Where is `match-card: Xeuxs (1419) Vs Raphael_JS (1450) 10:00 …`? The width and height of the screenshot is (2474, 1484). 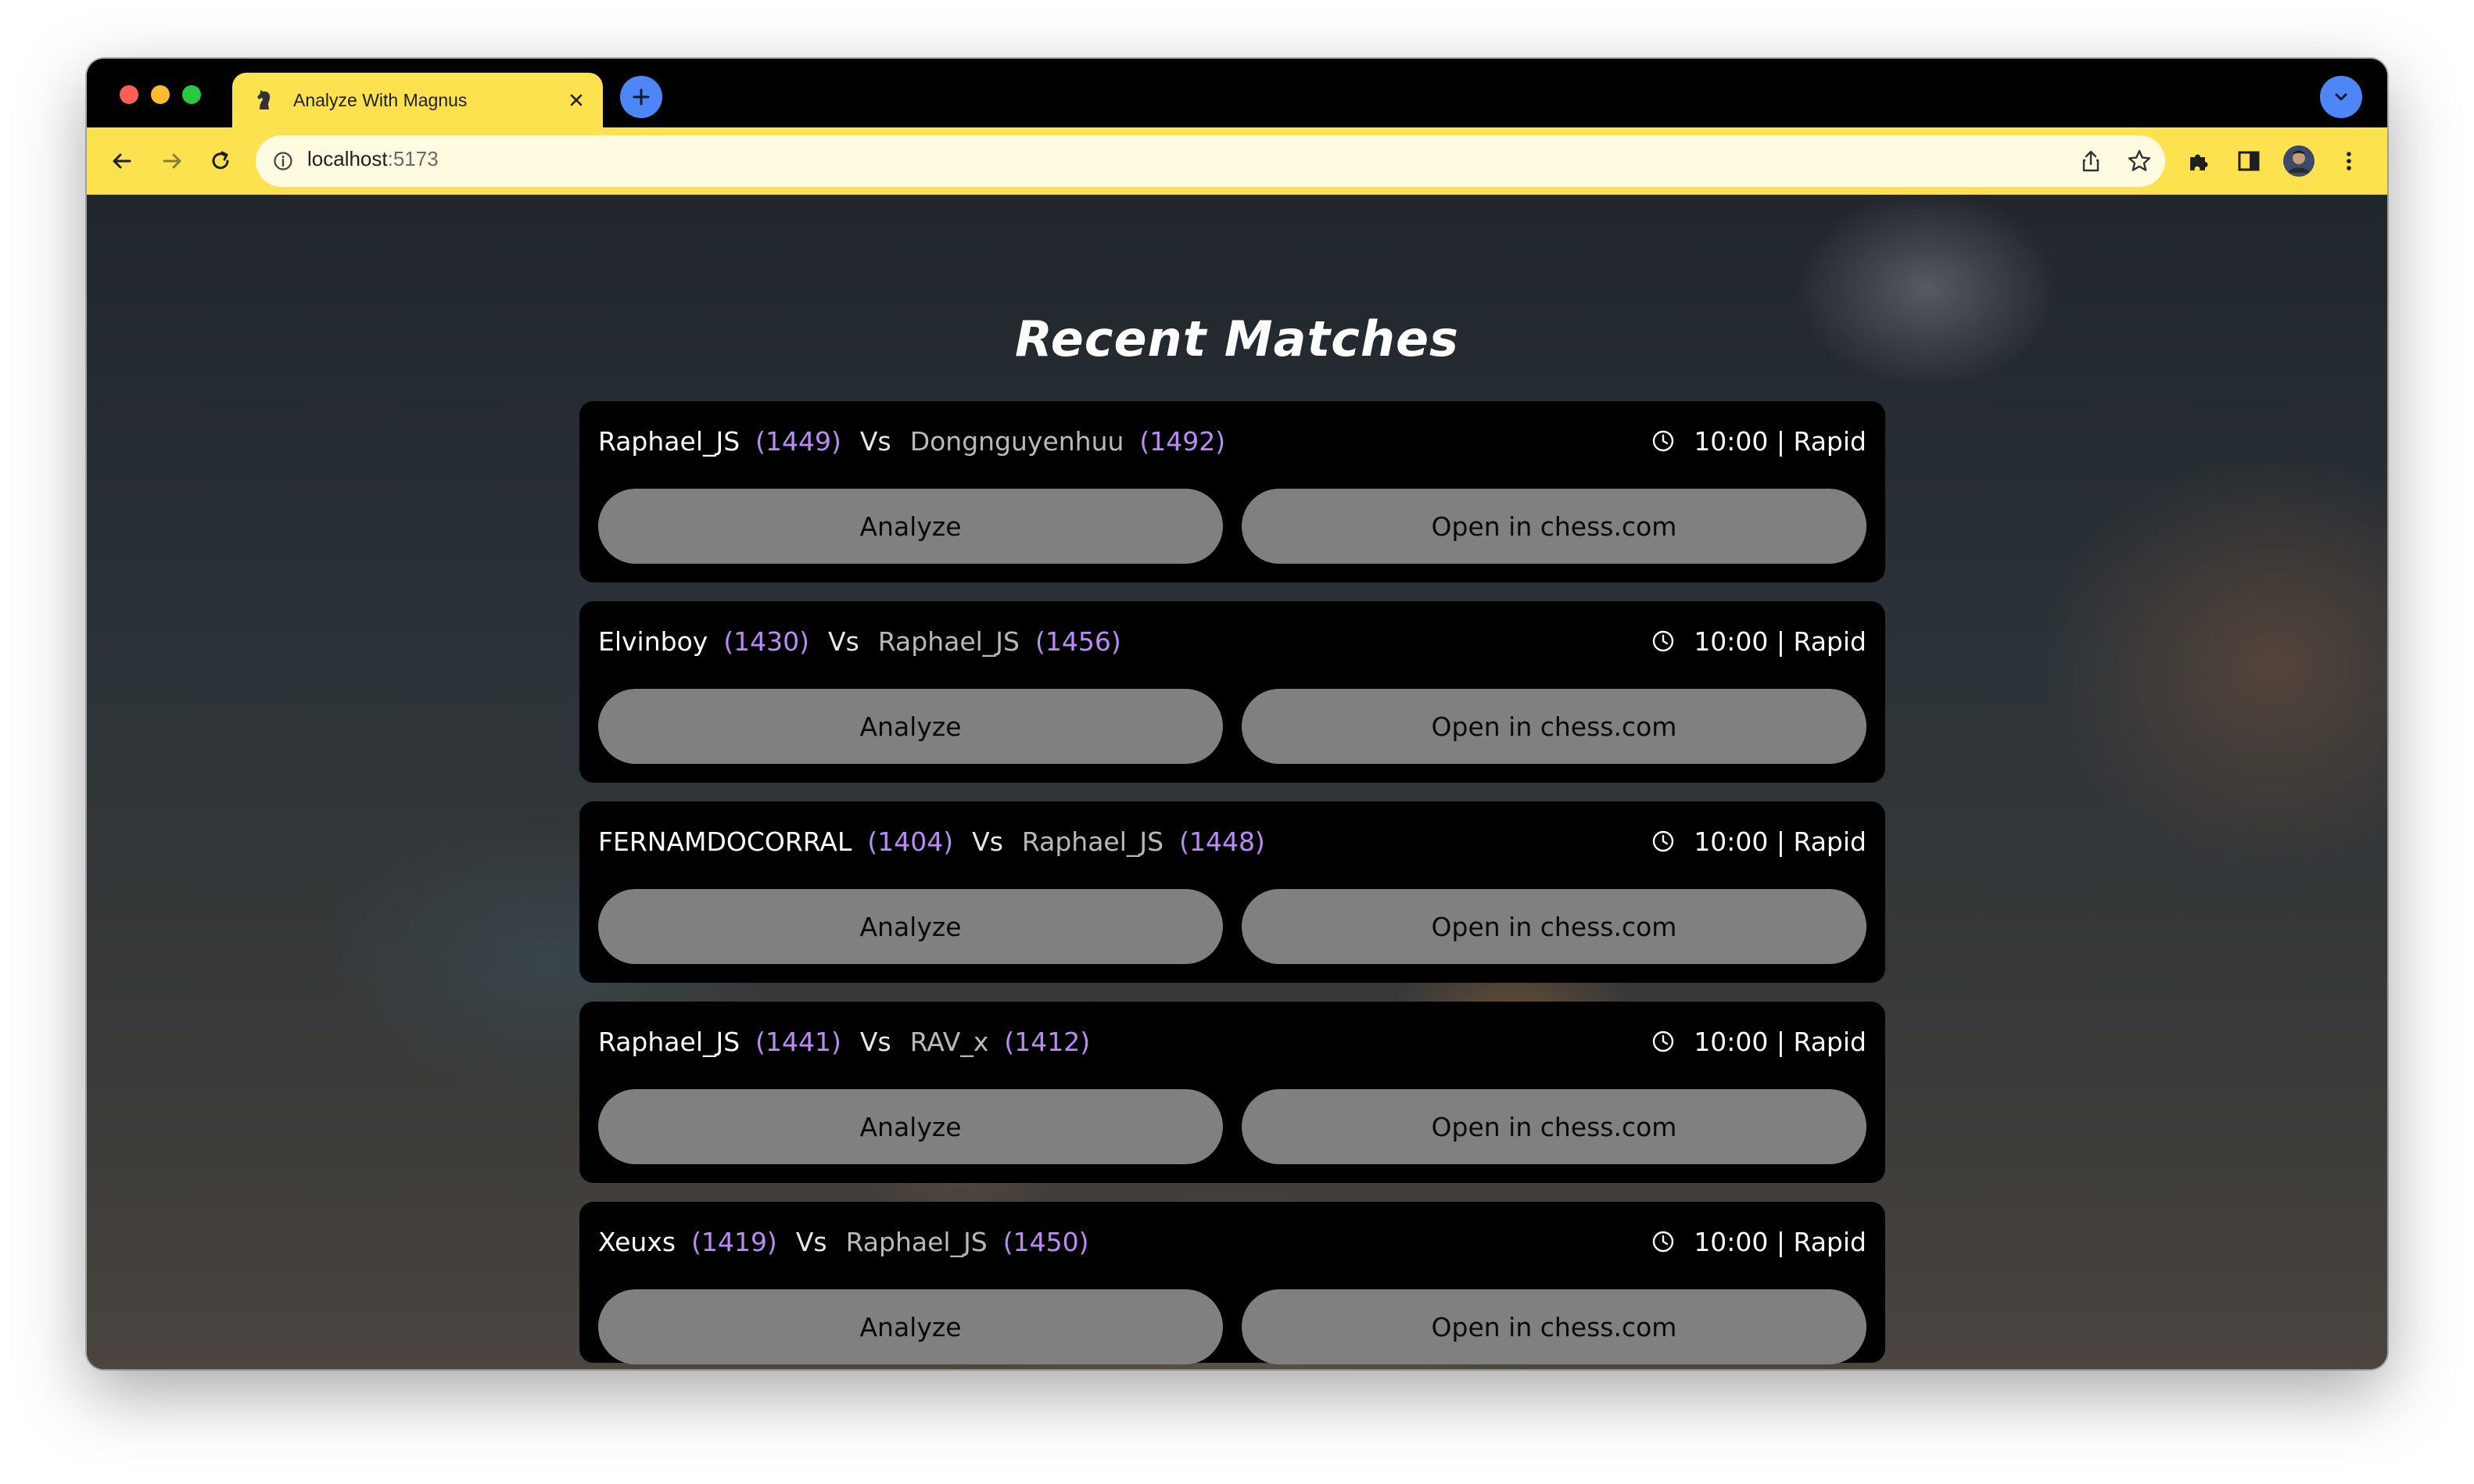 match-card: Xeuxs (1419) Vs Raphael_JS (1450) 10:00 … is located at coordinates (1232, 1283).